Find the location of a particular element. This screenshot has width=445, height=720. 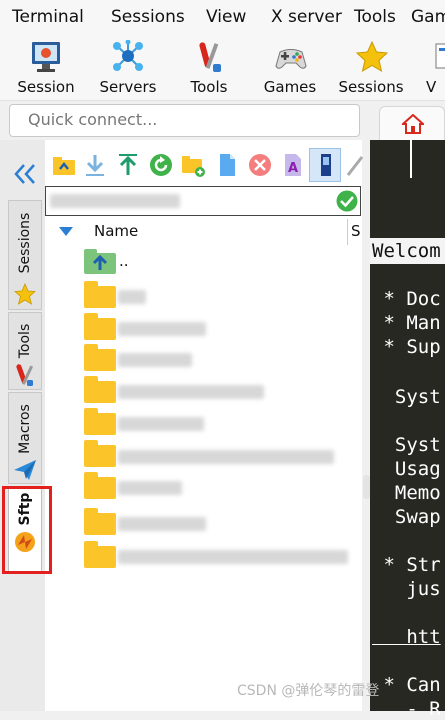

tab-tools: Tools is located at coordinates (25, 351).